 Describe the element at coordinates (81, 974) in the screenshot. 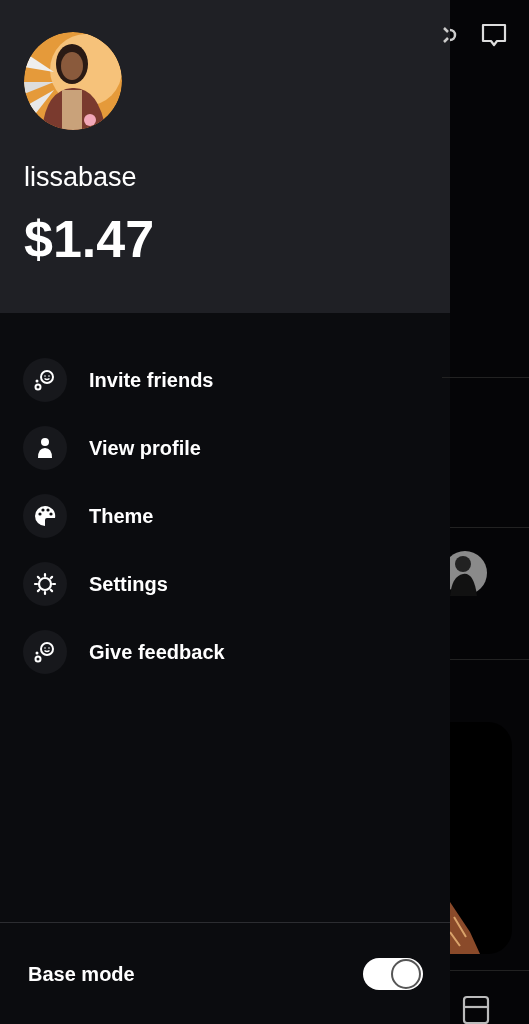

I see `base-mode-label: Base mode` at that location.